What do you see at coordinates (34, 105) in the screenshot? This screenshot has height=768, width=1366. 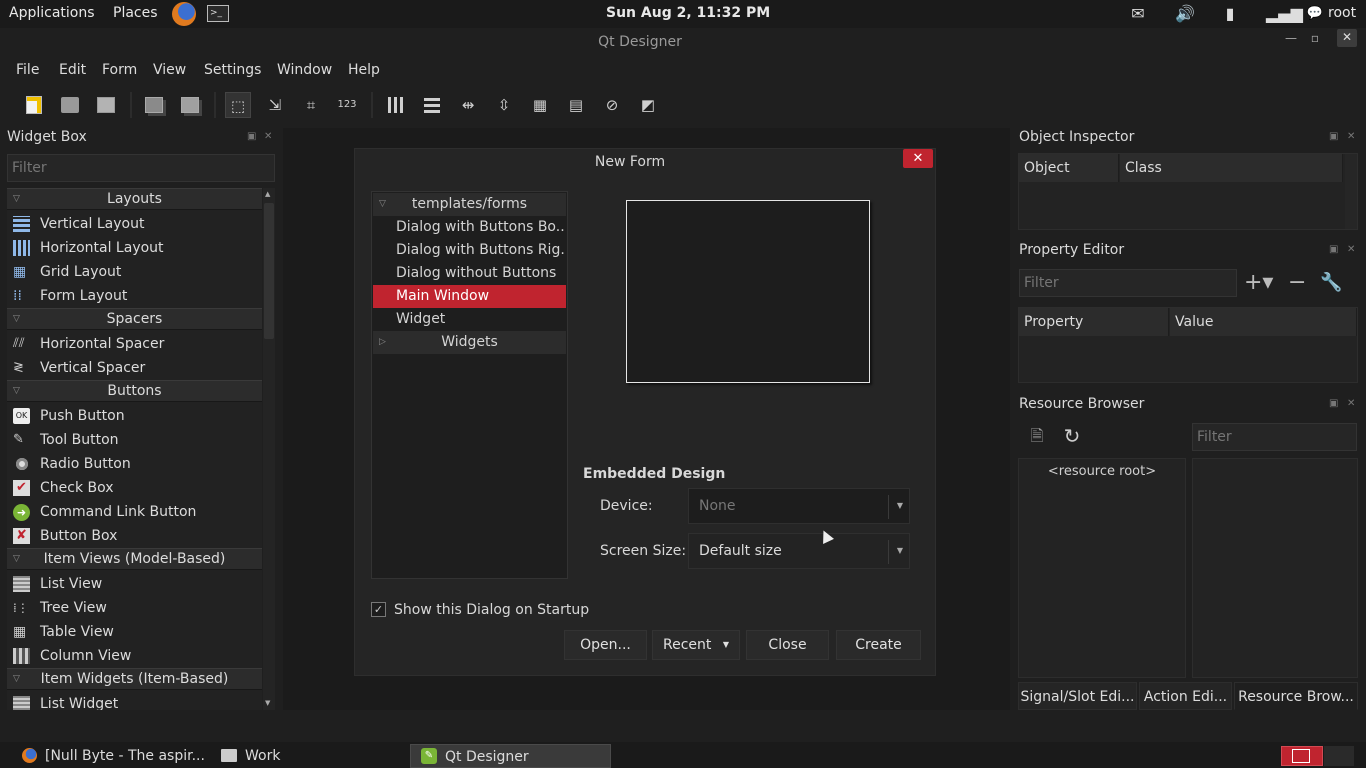 I see `new-form-icon` at bounding box center [34, 105].